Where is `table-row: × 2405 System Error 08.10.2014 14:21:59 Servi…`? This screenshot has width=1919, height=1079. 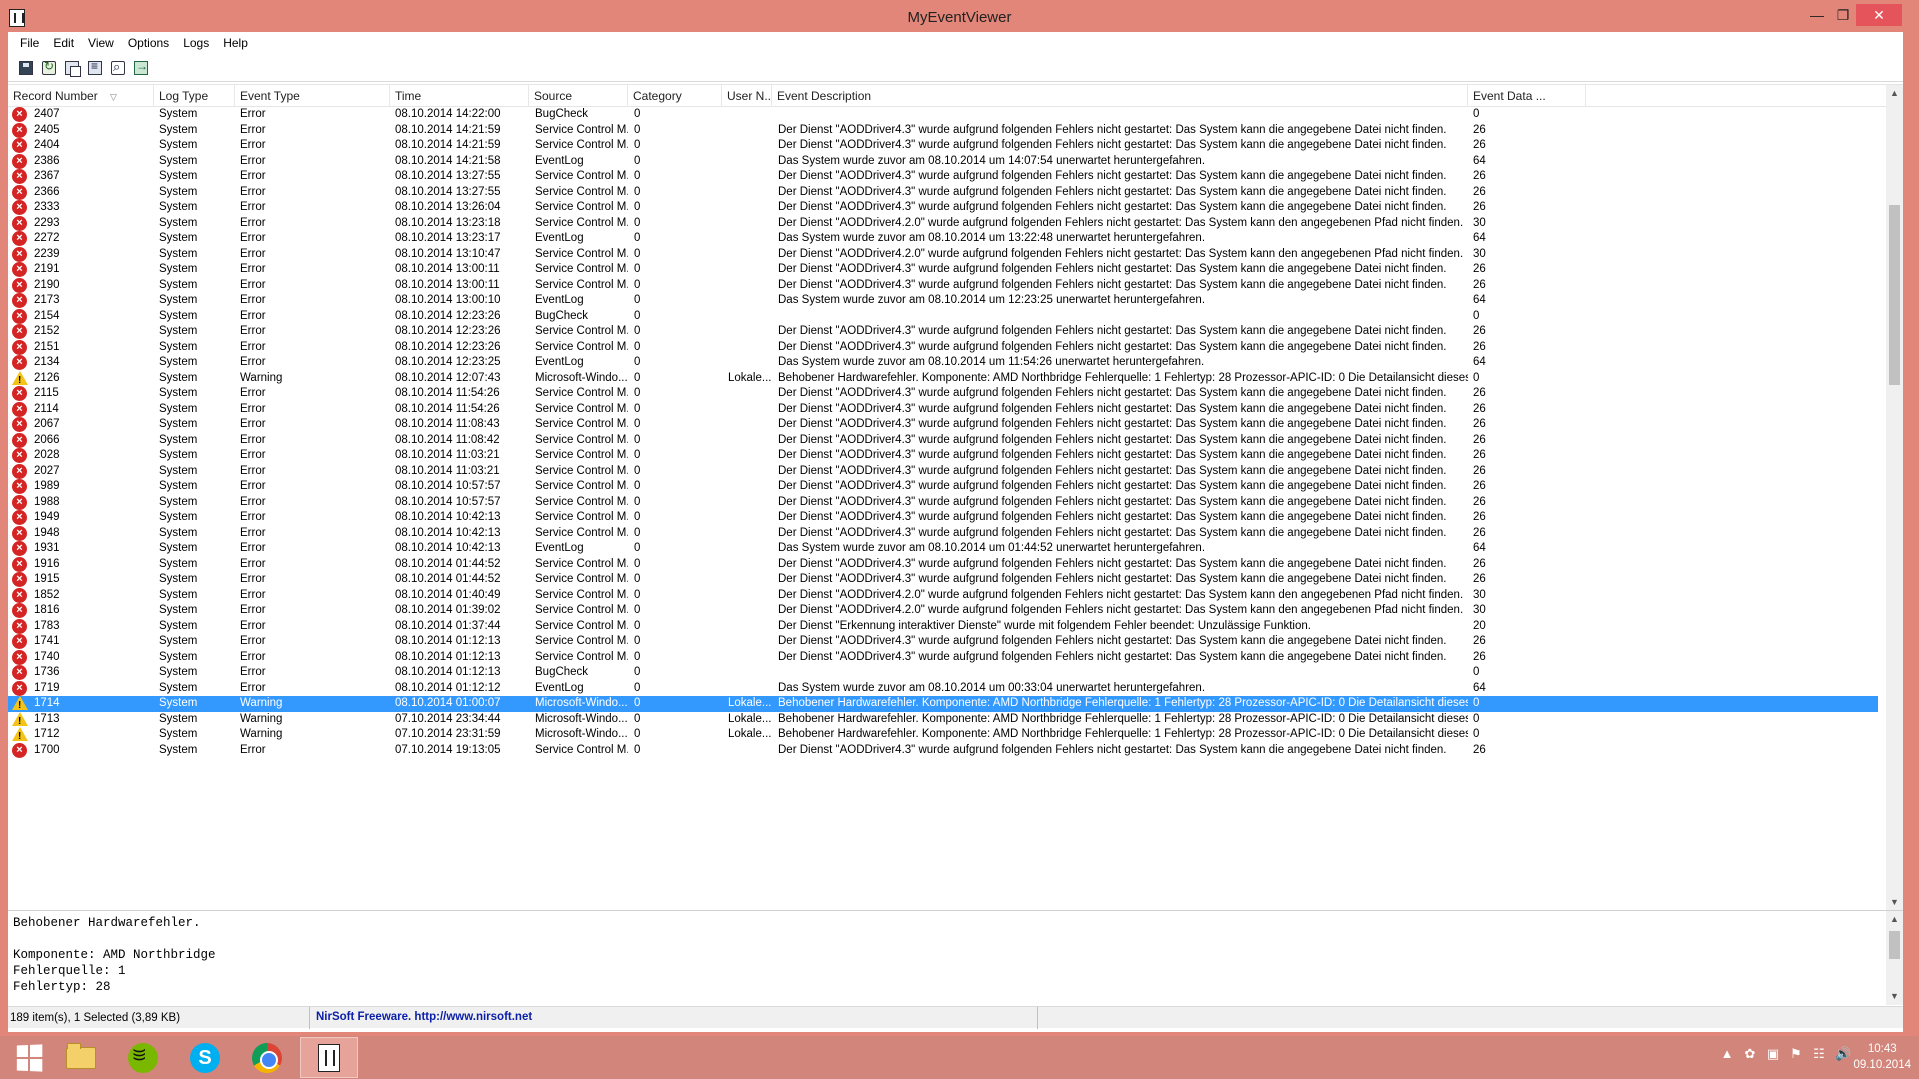 table-row: × 2405 System Error 08.10.2014 14:21:59 Servi… is located at coordinates (943, 130).